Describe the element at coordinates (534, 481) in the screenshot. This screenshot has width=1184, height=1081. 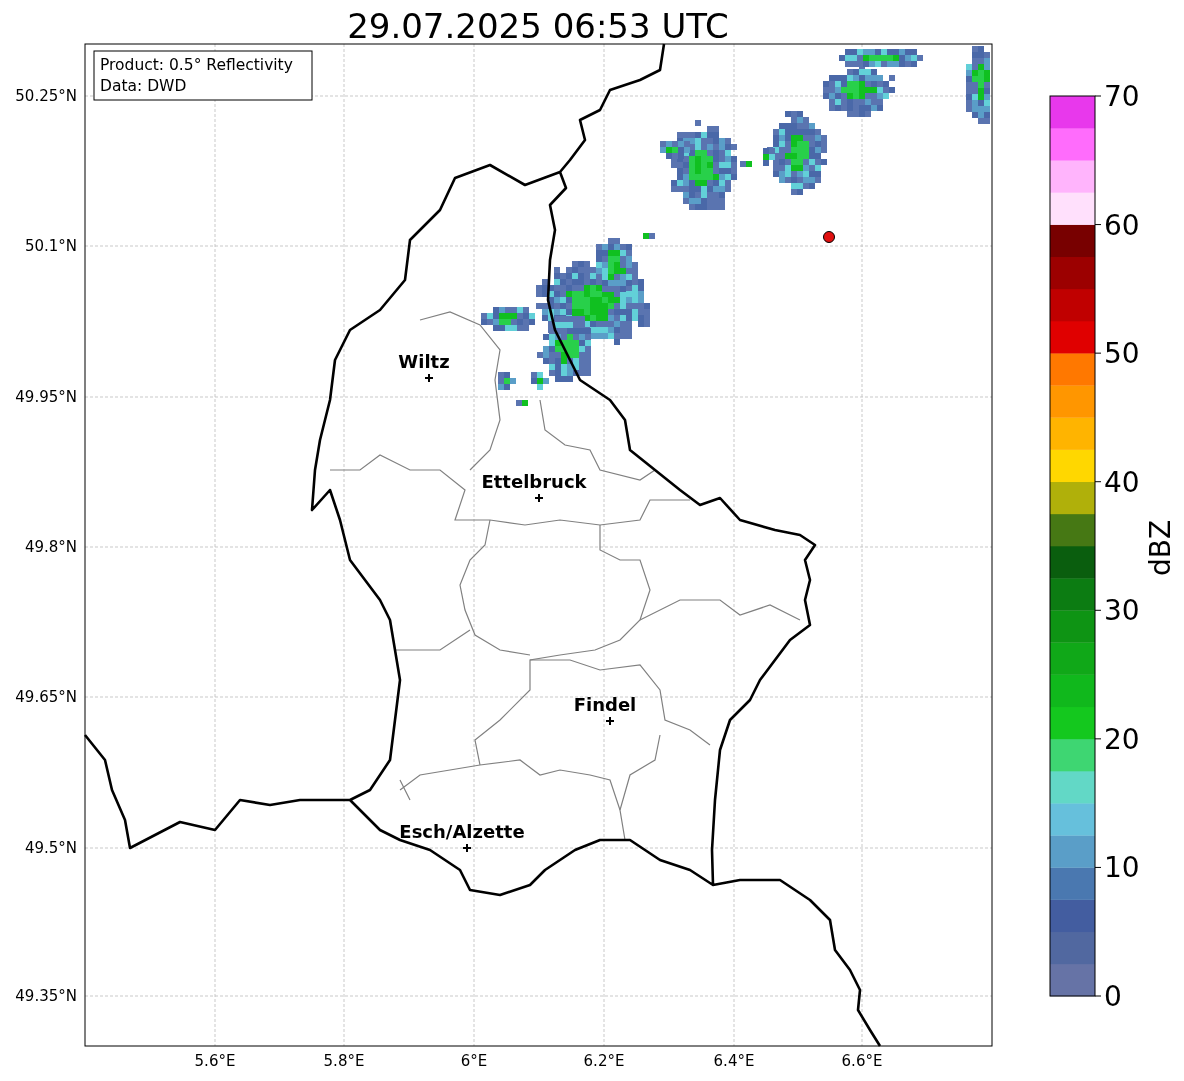
I see `city-label: Ettelbruck` at that location.